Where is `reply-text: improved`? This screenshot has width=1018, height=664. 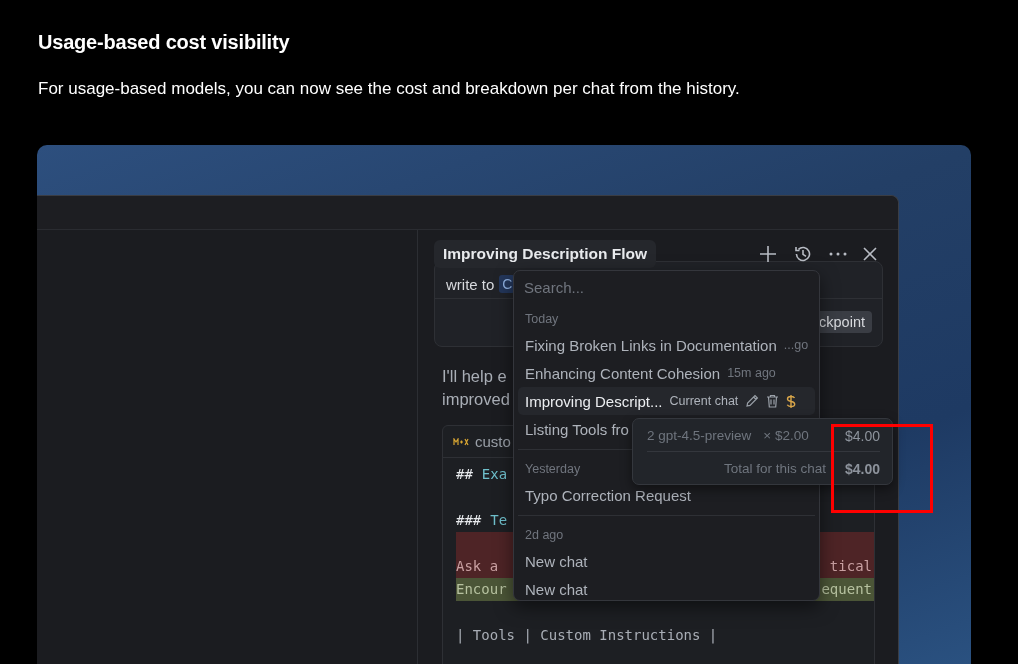
reply-text: improved is located at coordinates (476, 399).